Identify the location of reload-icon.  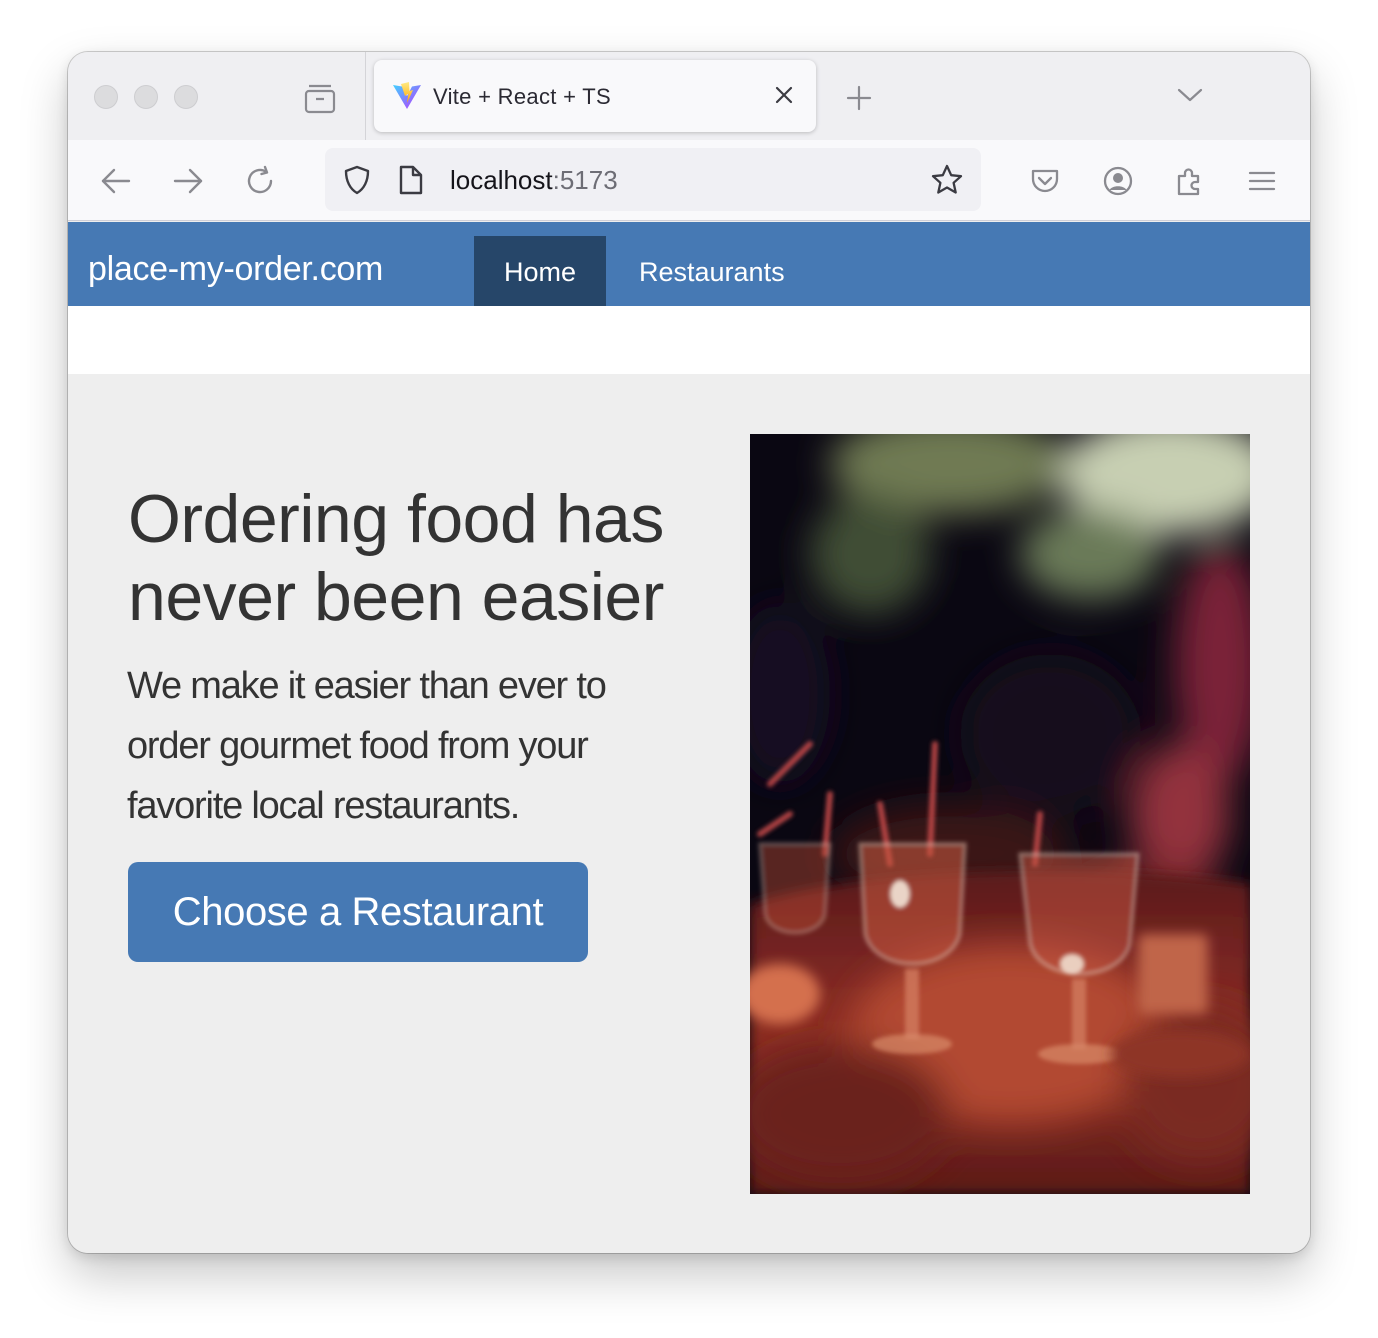
(260, 181).